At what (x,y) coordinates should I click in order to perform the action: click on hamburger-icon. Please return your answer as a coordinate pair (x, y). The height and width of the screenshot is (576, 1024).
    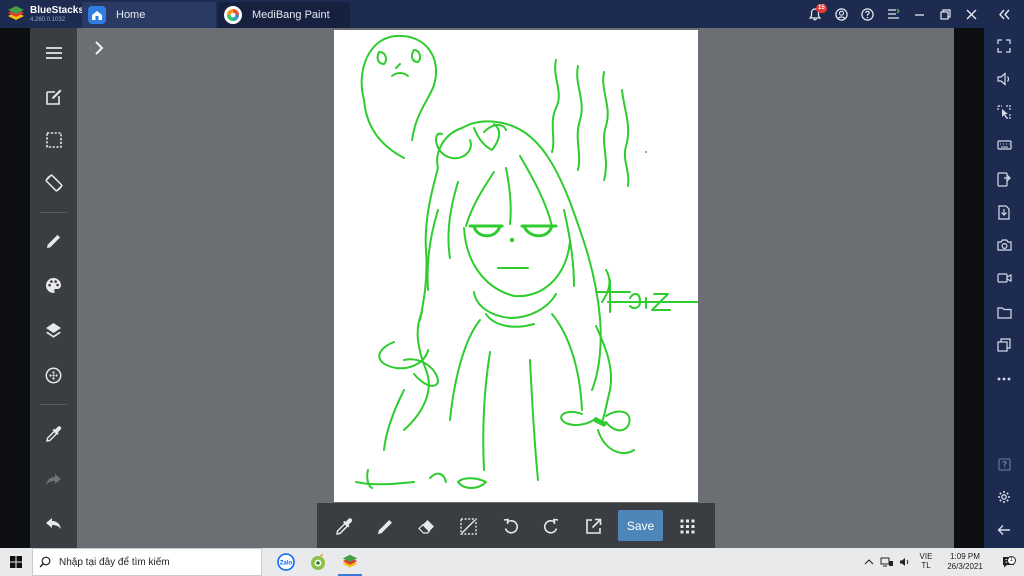
    Looking at the image, I should click on (53, 53).